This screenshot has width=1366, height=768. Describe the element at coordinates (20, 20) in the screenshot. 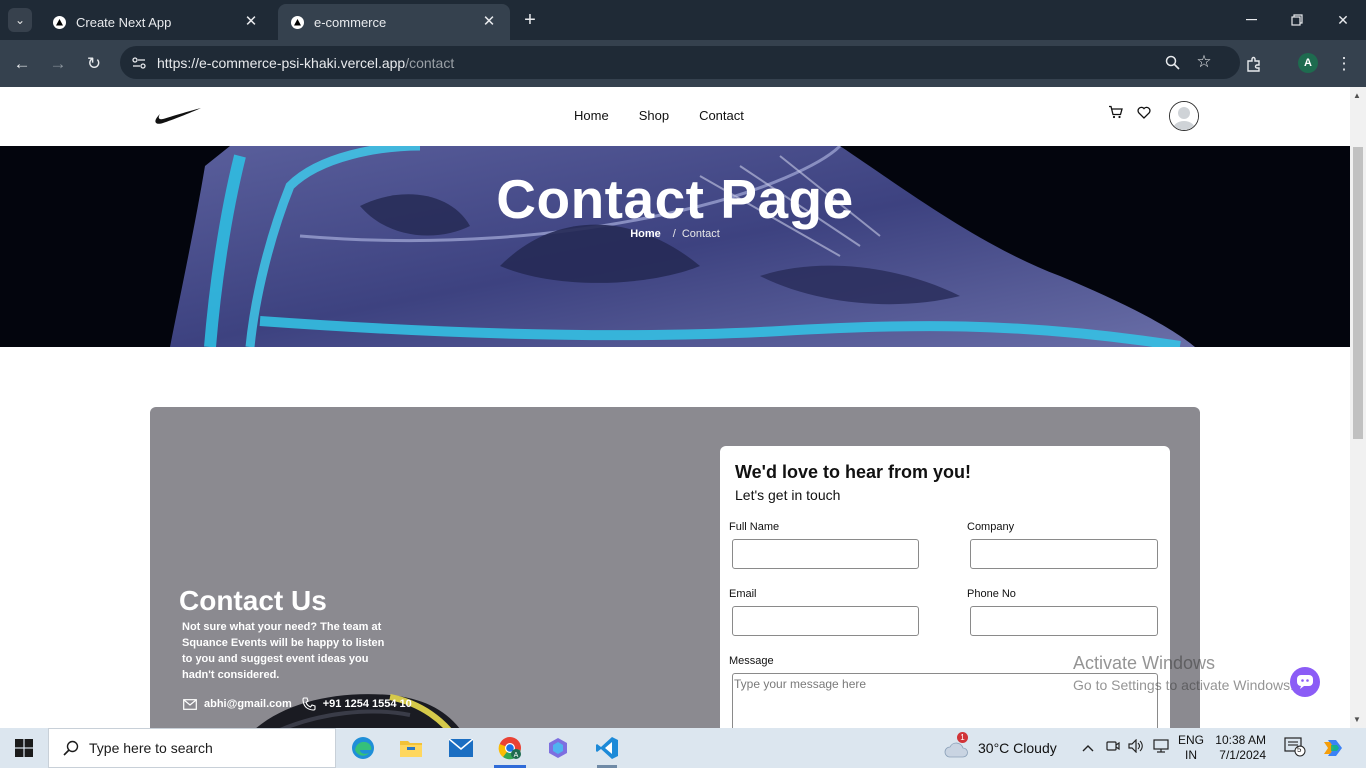

I see `tab-search-button: ⌄` at that location.